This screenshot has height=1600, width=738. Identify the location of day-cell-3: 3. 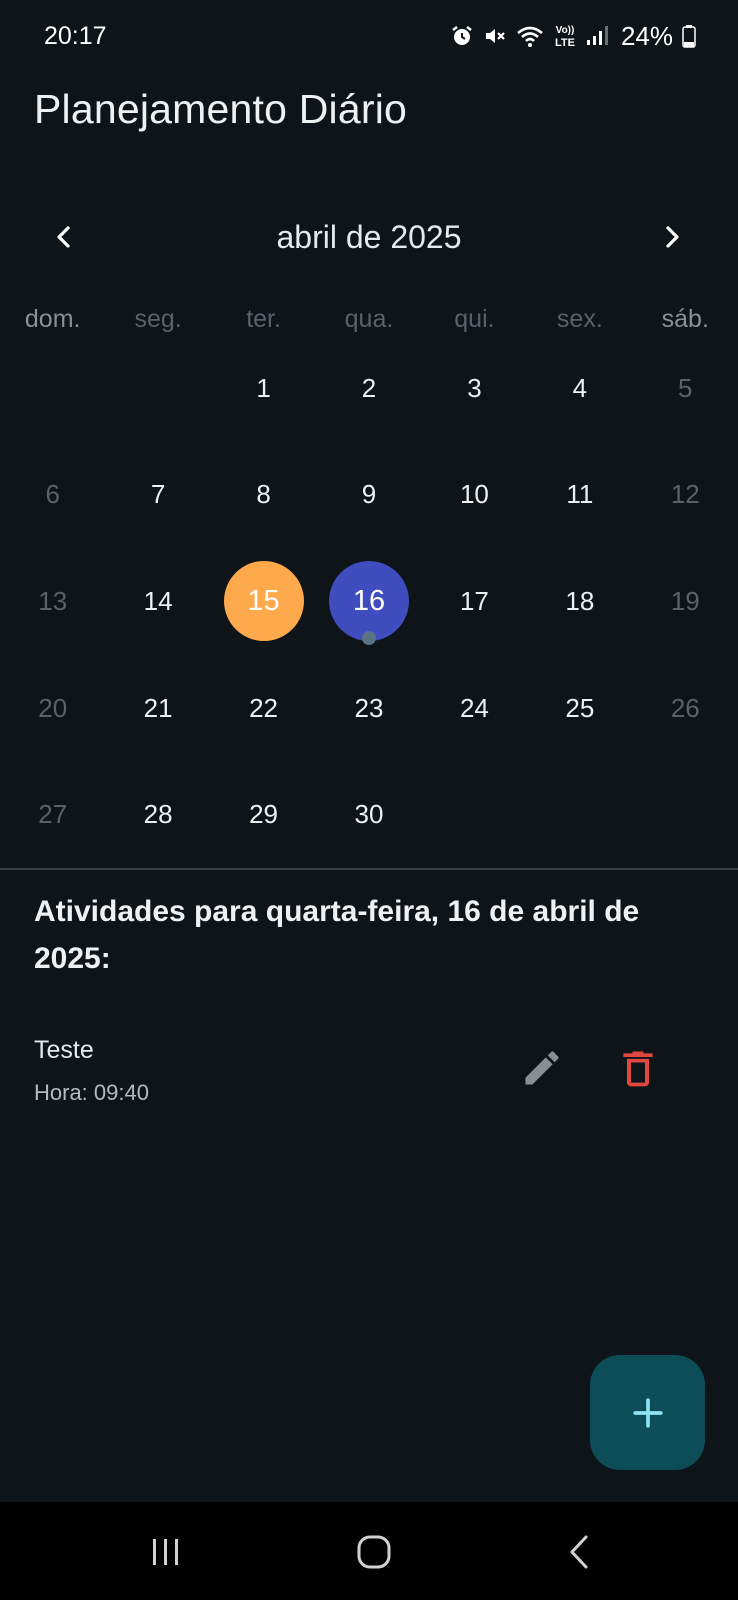
(474, 388).